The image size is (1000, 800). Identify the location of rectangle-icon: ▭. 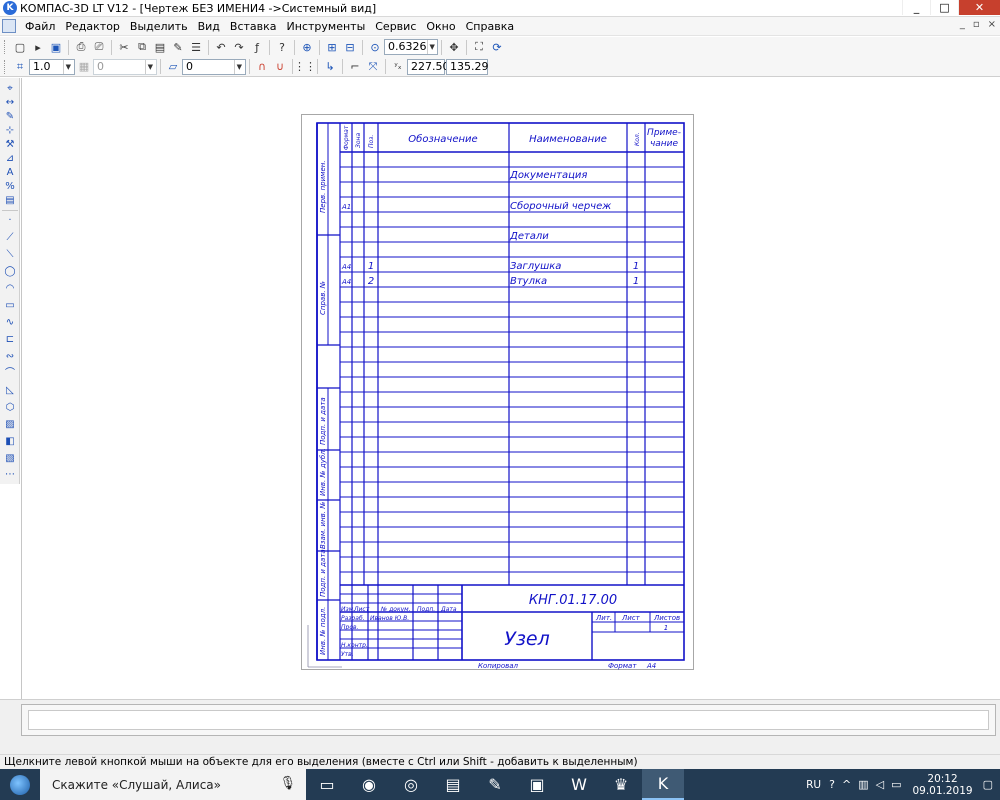
(10, 305).